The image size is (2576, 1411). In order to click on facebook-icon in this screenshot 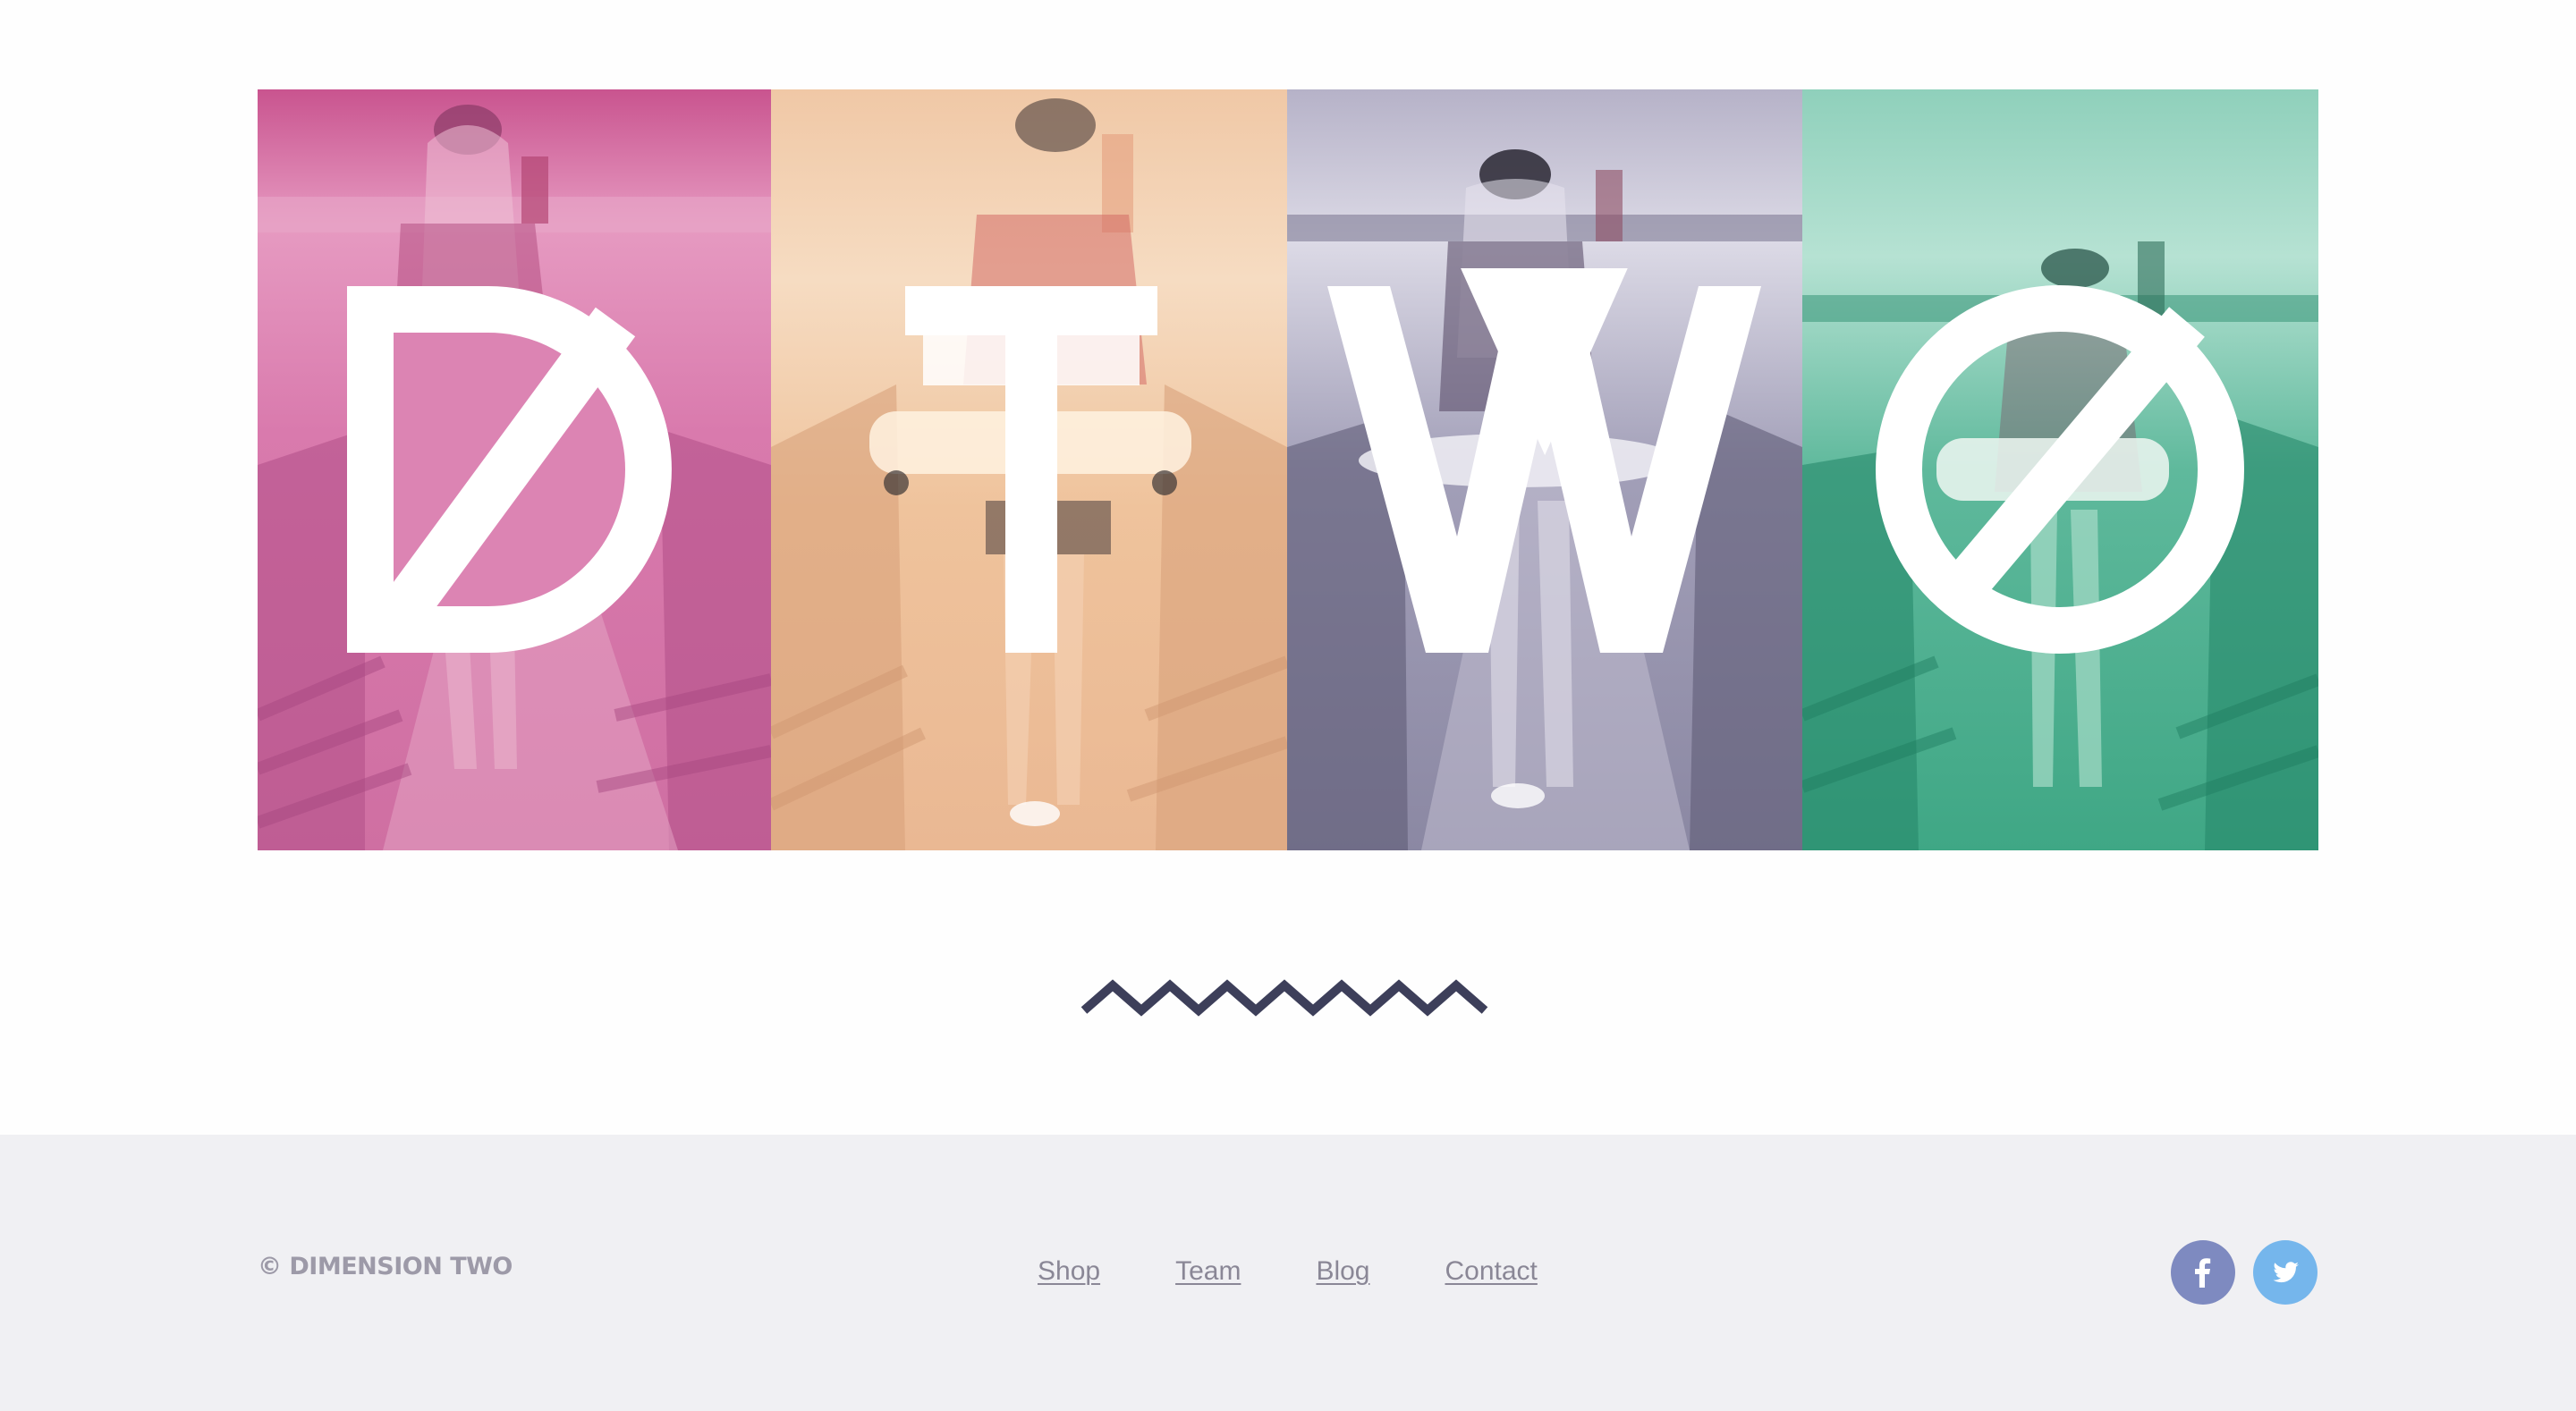, I will do `click(2203, 1273)`.